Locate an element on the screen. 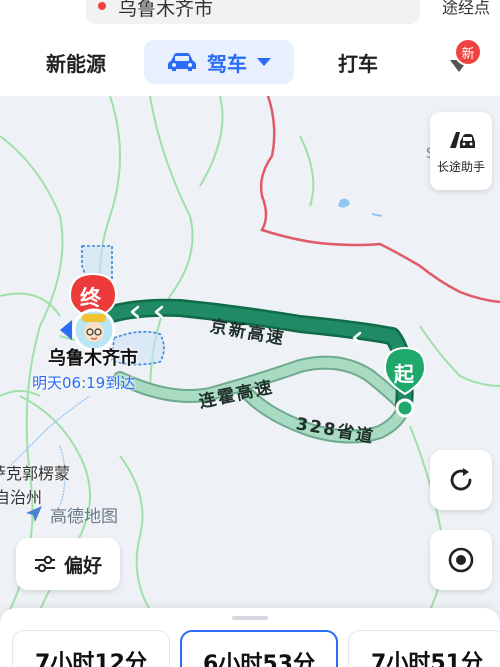  new-badge: 新 is located at coordinates (468, 52).